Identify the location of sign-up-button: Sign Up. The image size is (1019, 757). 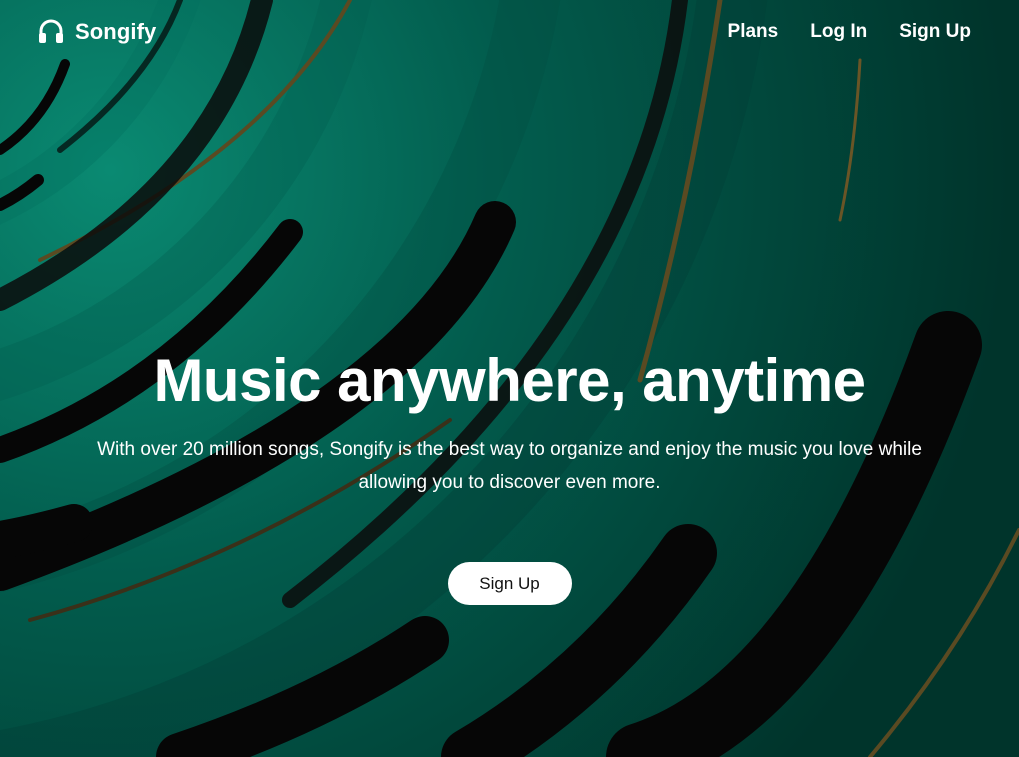
(509, 583).